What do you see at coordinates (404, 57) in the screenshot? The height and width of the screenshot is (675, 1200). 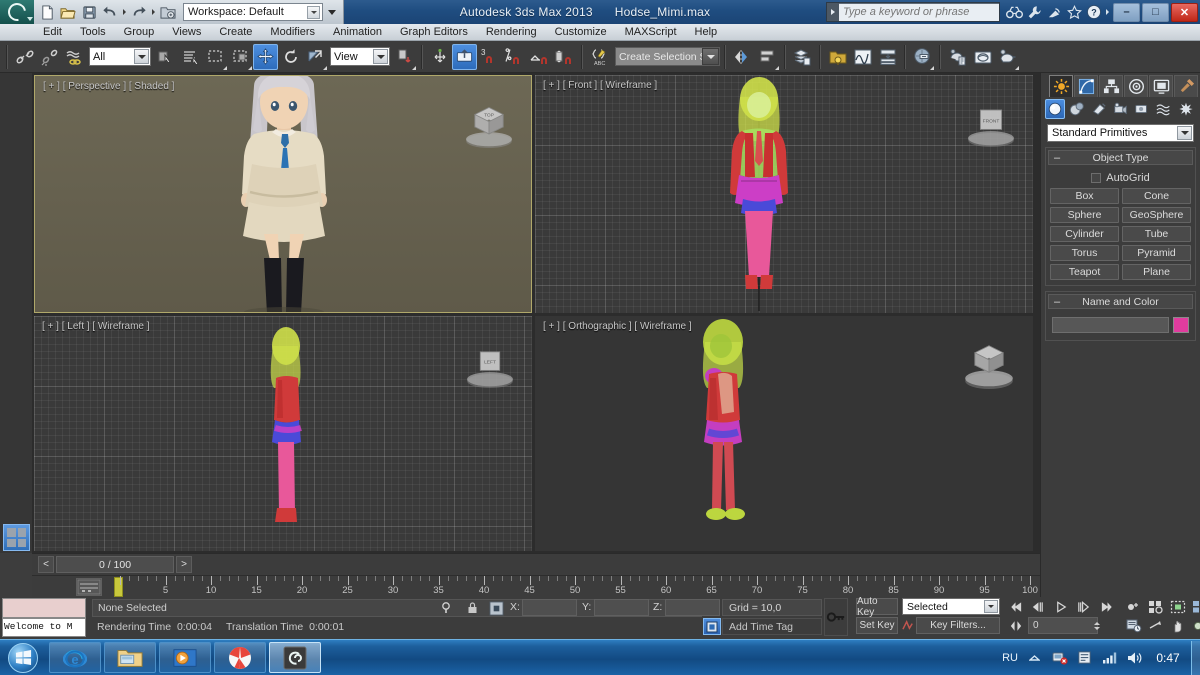 I see `use-center-flyout-icon` at bounding box center [404, 57].